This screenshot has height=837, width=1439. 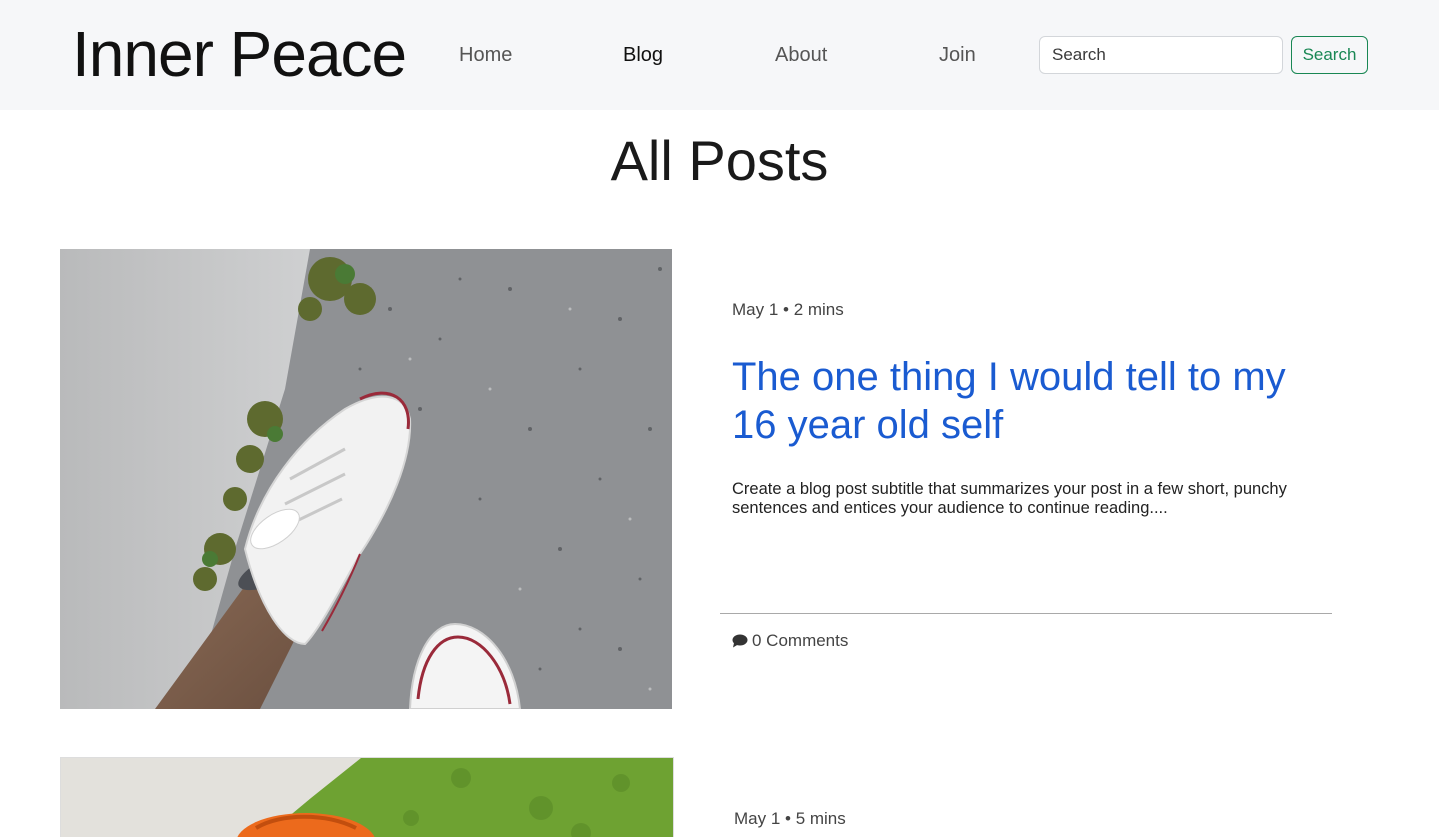 I want to click on post-comments-link: 0 Comments, so click(x=790, y=642).